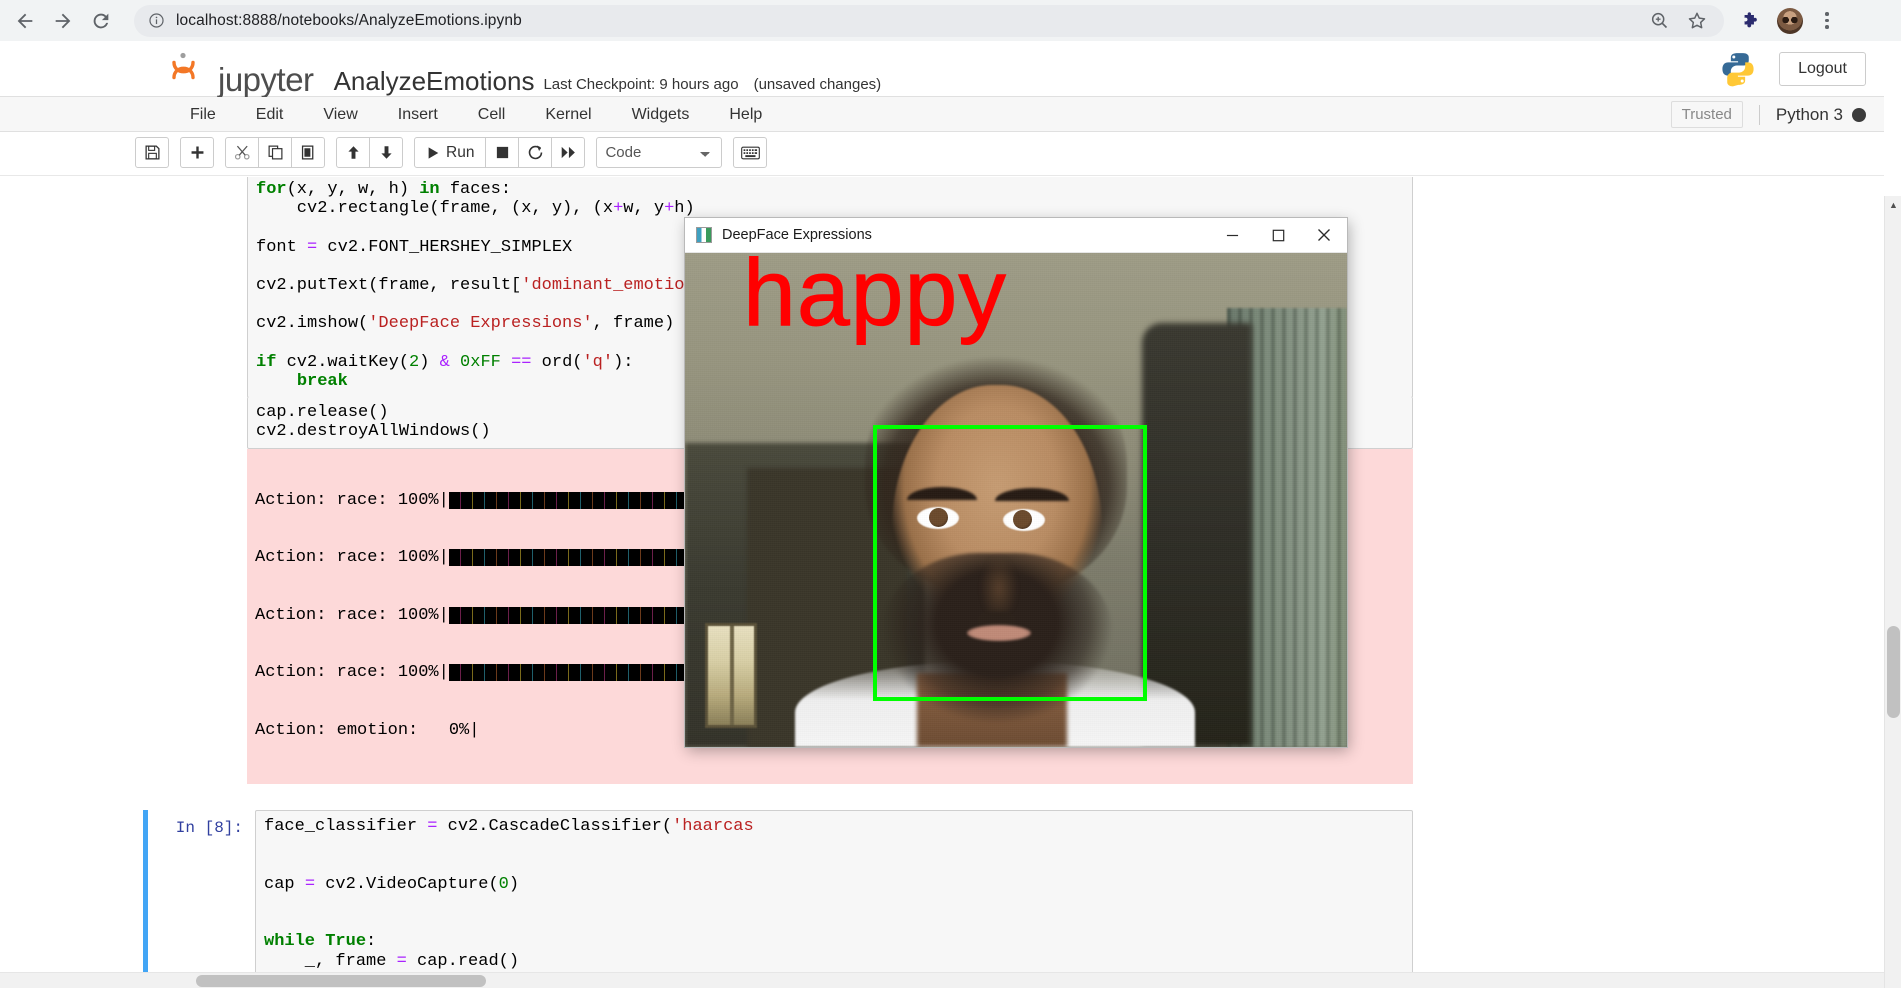 This screenshot has height=988, width=1901. I want to click on back-arrow-icon, so click(25, 21).